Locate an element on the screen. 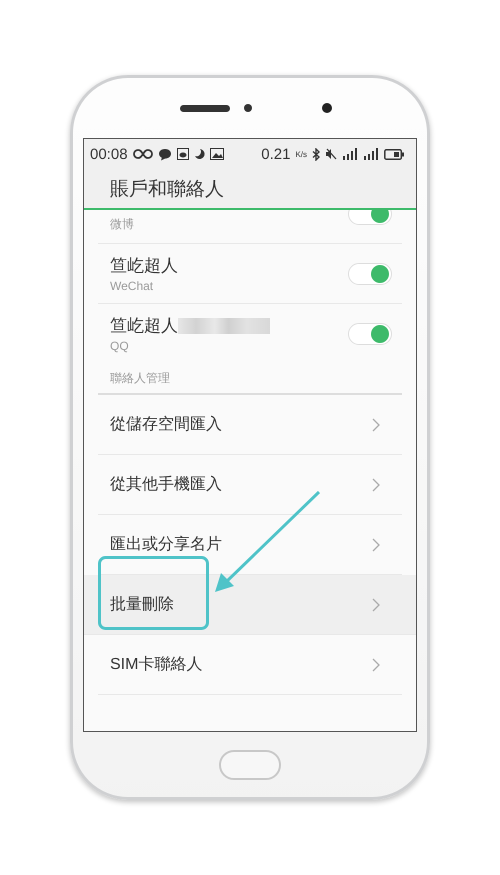 Image resolution: width=500 pixels, height=875 pixels. speaker-slot is located at coordinates (205, 108).